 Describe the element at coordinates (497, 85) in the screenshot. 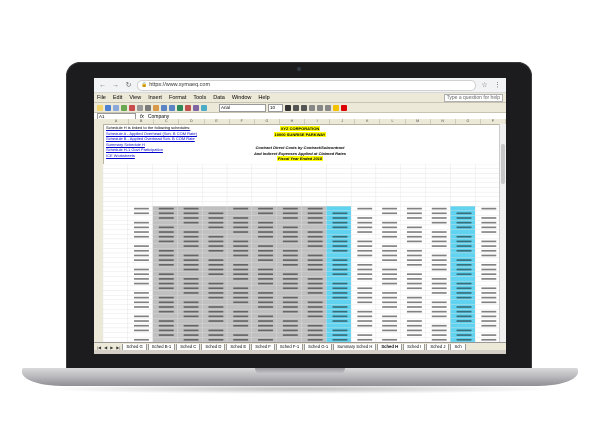

I see `browser-menu-icon: ⋮` at that location.